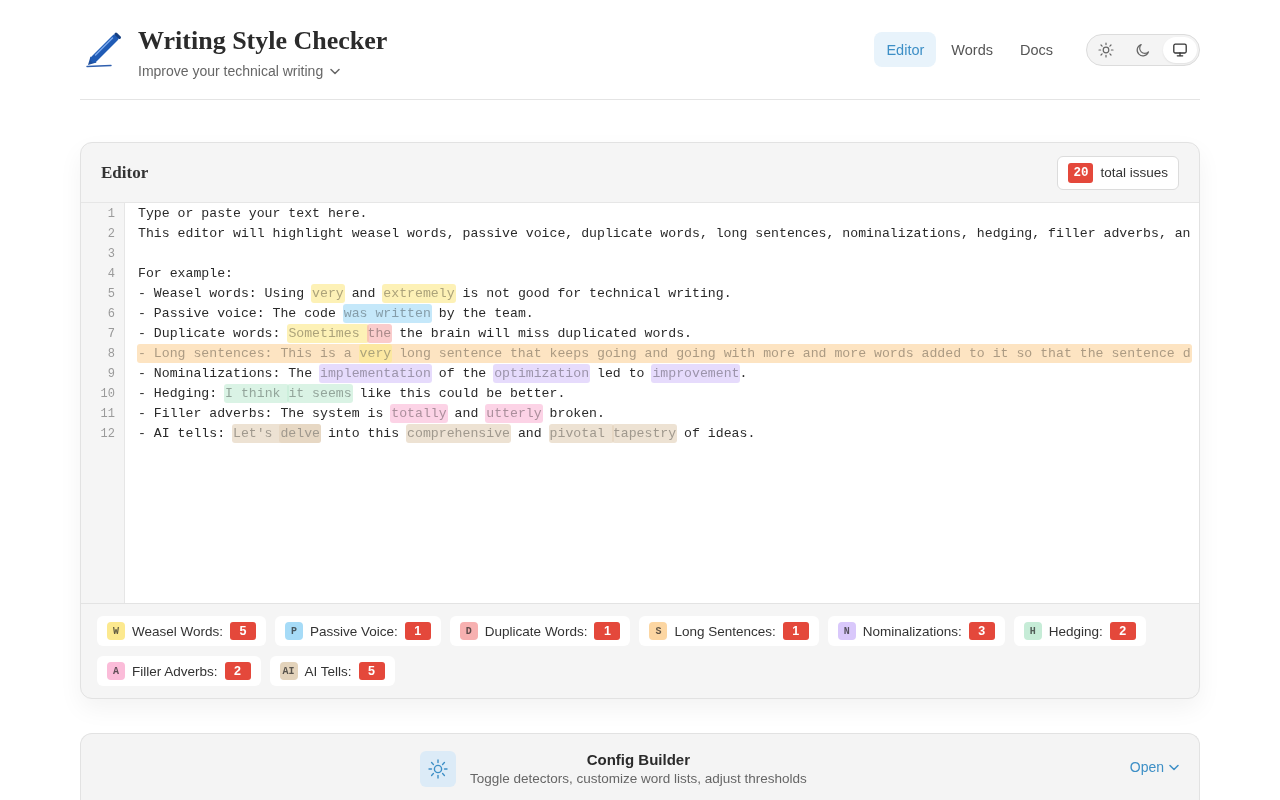  Describe the element at coordinates (253, 214) in the screenshot. I see `code-line: Type or paste your text here.` at that location.